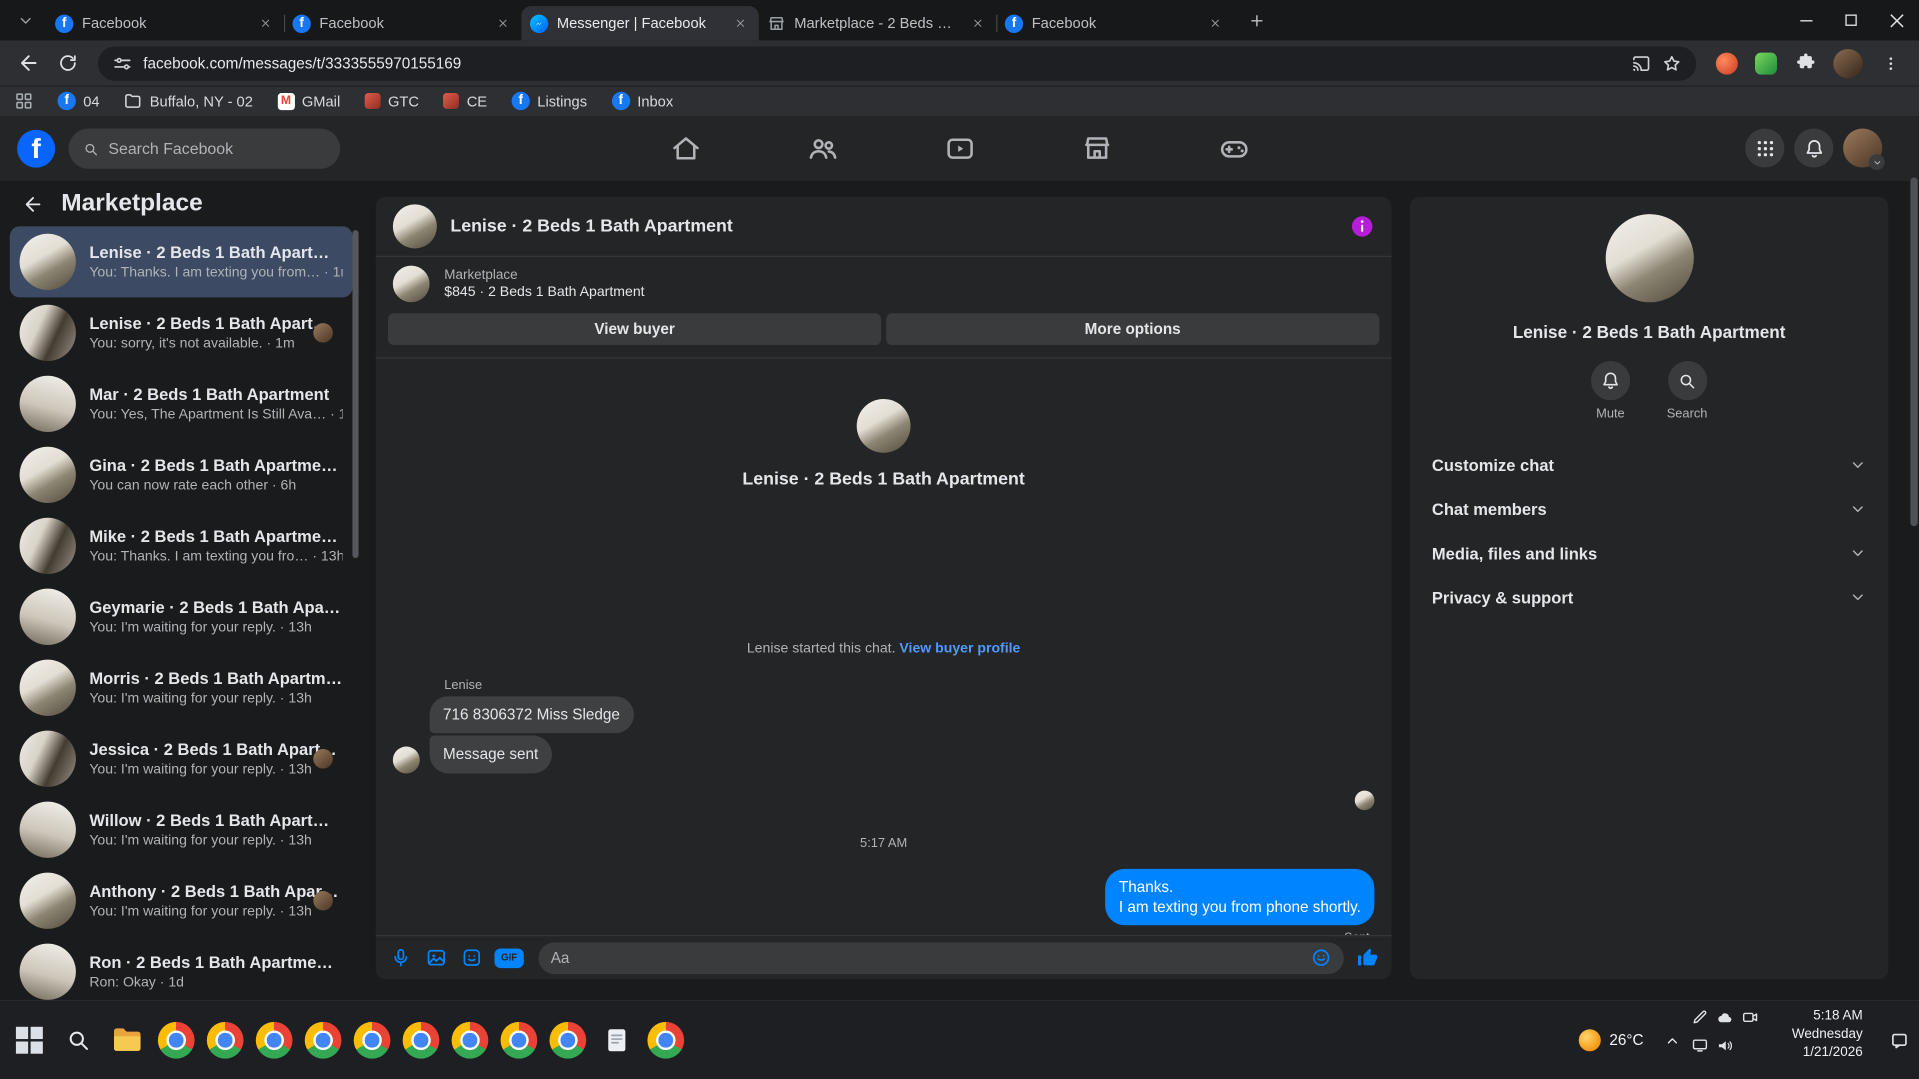  What do you see at coordinates (391, 101) in the screenshot?
I see `bookmark-item: GTC` at bounding box center [391, 101].